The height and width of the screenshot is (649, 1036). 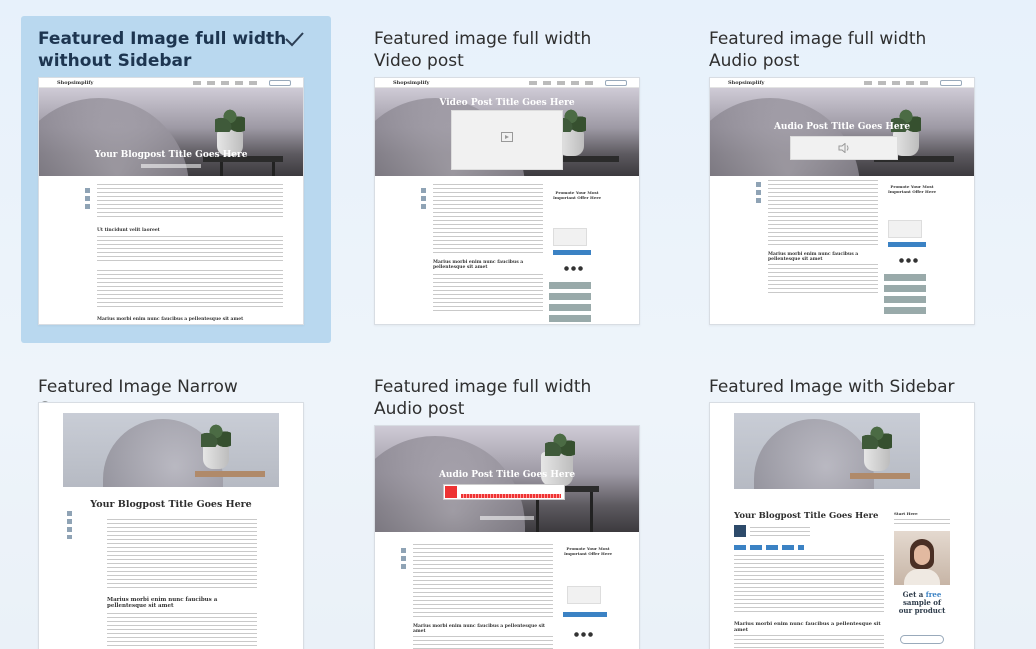 I want to click on hero-title: Video Post Title Goes Here, so click(x=507, y=103).